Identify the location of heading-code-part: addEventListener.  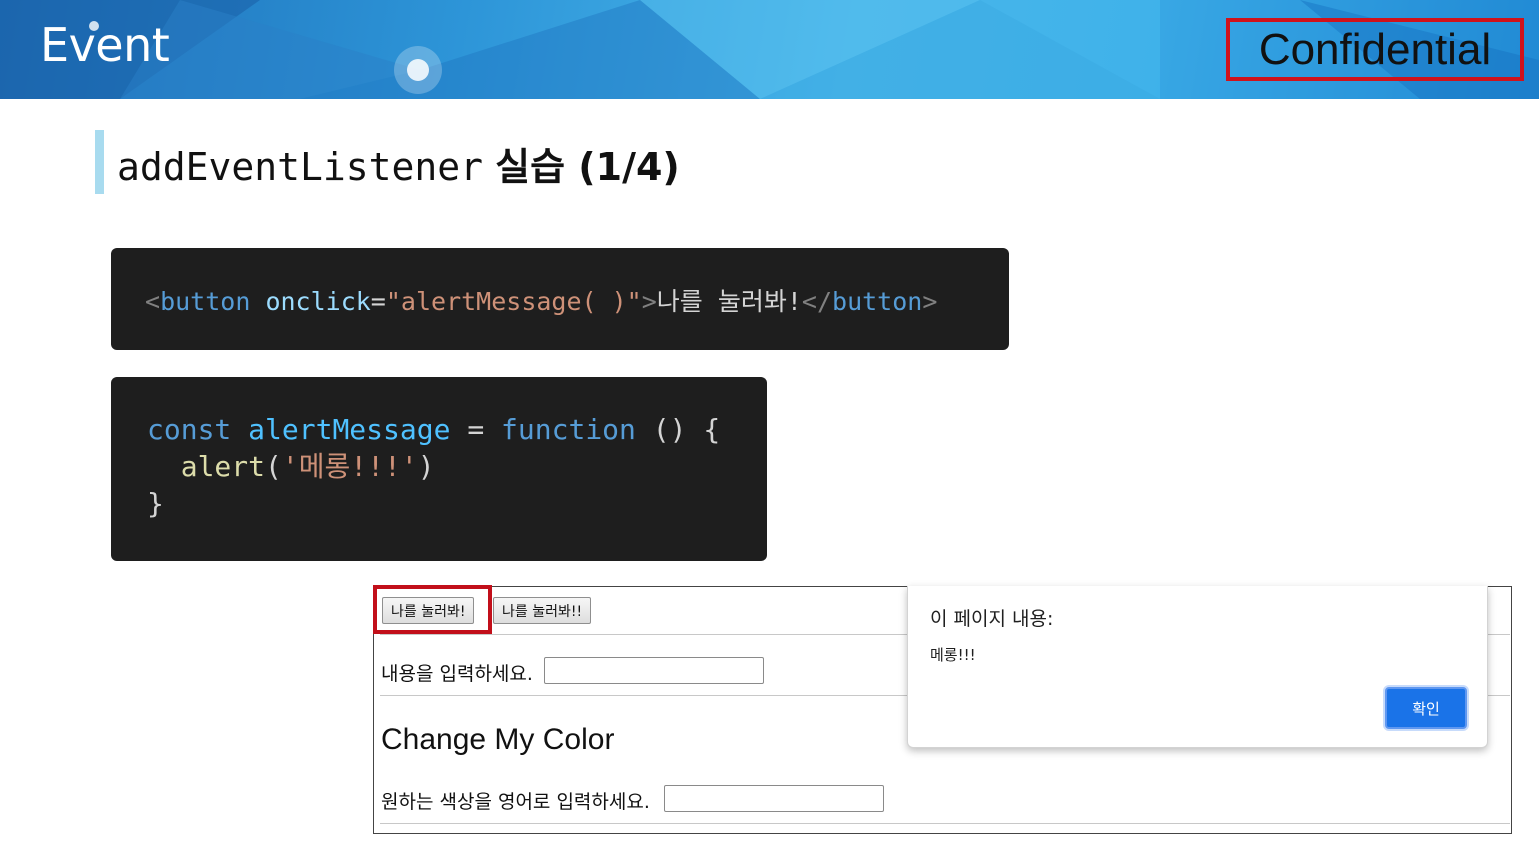
(300, 167).